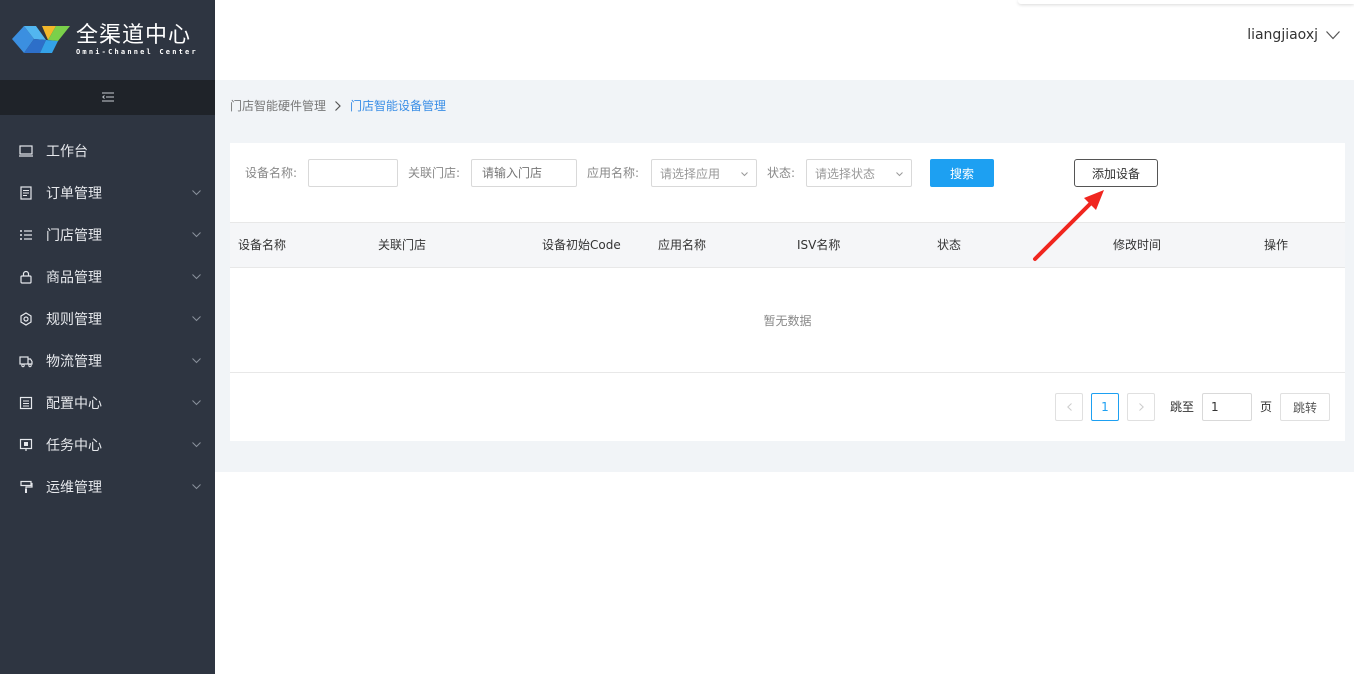  I want to click on status-select-placeholder: 请选择状态, so click(845, 173).